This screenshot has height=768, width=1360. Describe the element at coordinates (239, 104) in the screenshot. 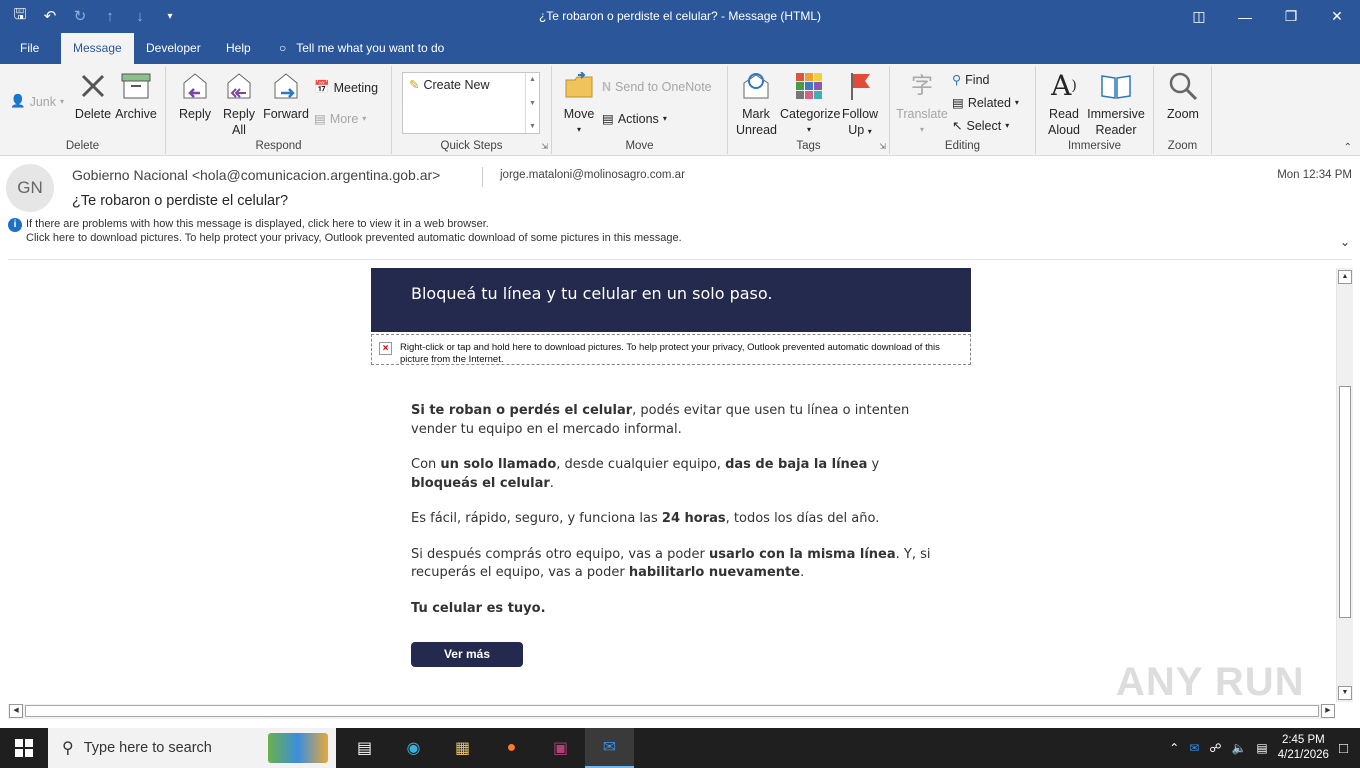

I see `reply-all-button: Reply All` at that location.